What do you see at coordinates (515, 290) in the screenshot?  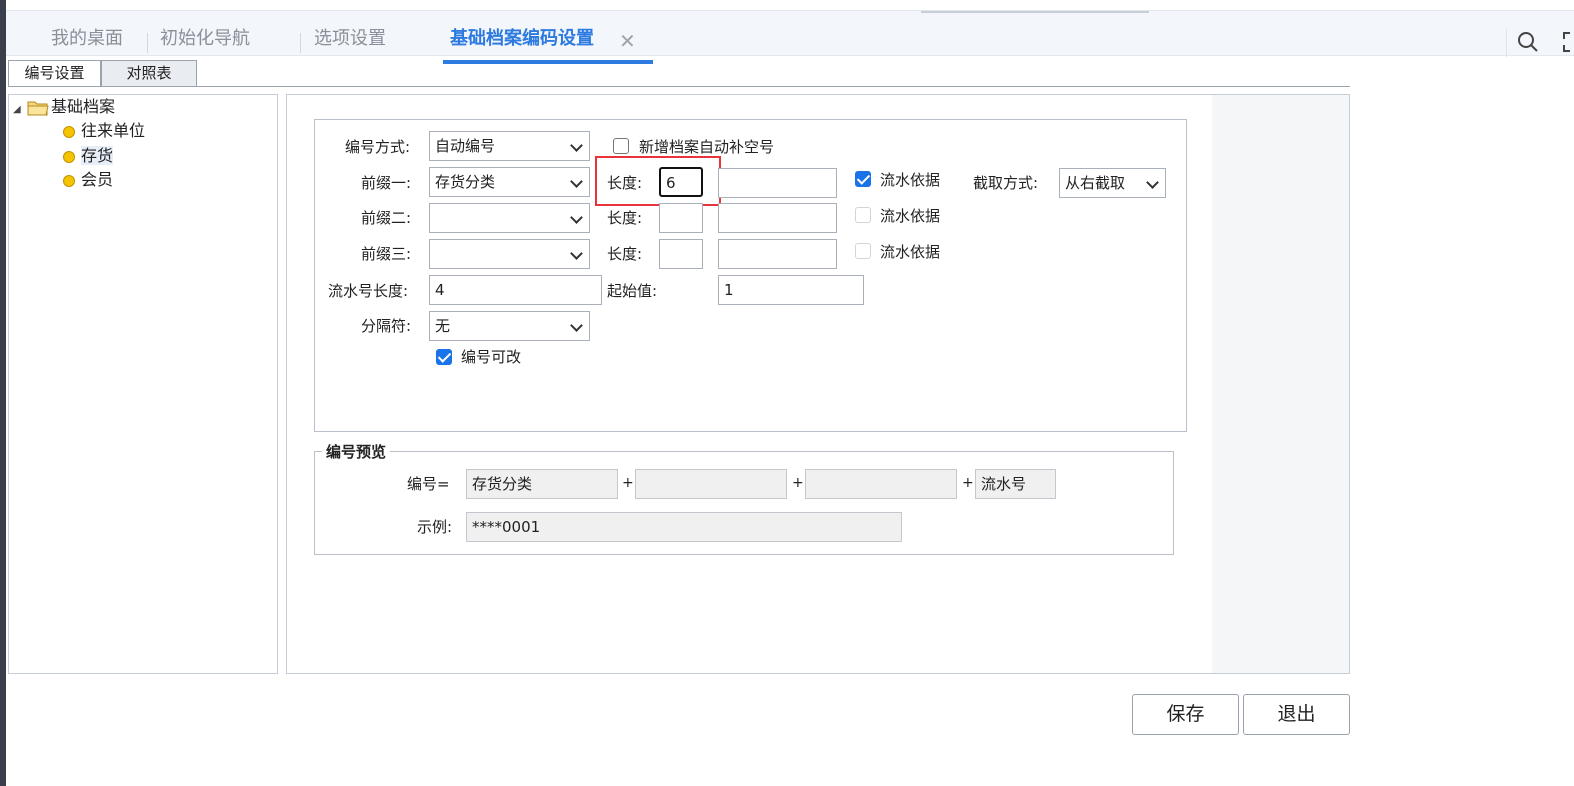 I see `serial-length-input: 4` at bounding box center [515, 290].